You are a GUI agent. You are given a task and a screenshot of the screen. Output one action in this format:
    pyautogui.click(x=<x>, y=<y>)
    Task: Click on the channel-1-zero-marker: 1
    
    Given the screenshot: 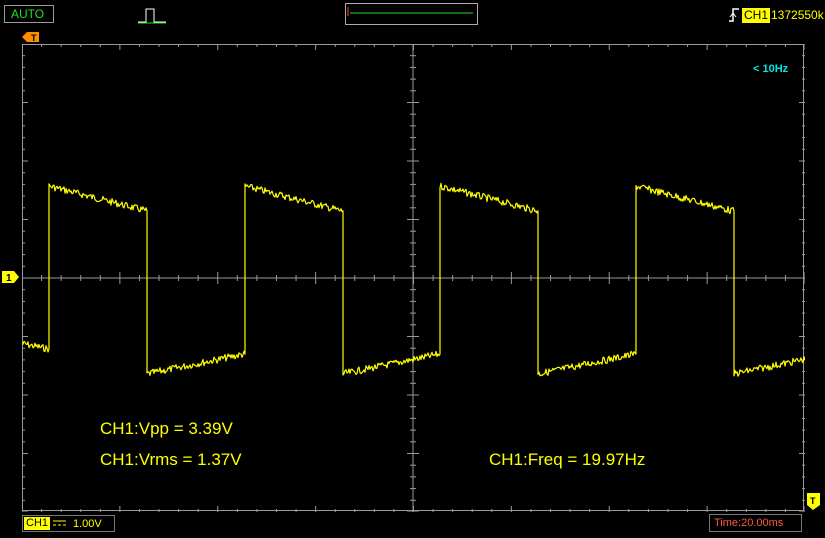 What is the action you would take?
    pyautogui.click(x=11, y=277)
    